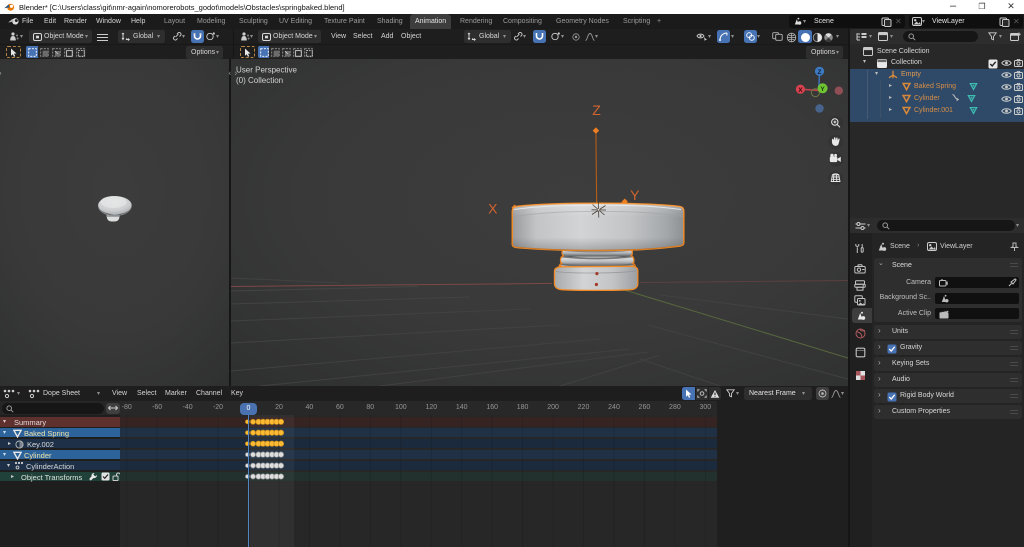  What do you see at coordinates (266, 70) in the screenshot?
I see `svg-text: User Perspective` at bounding box center [266, 70].